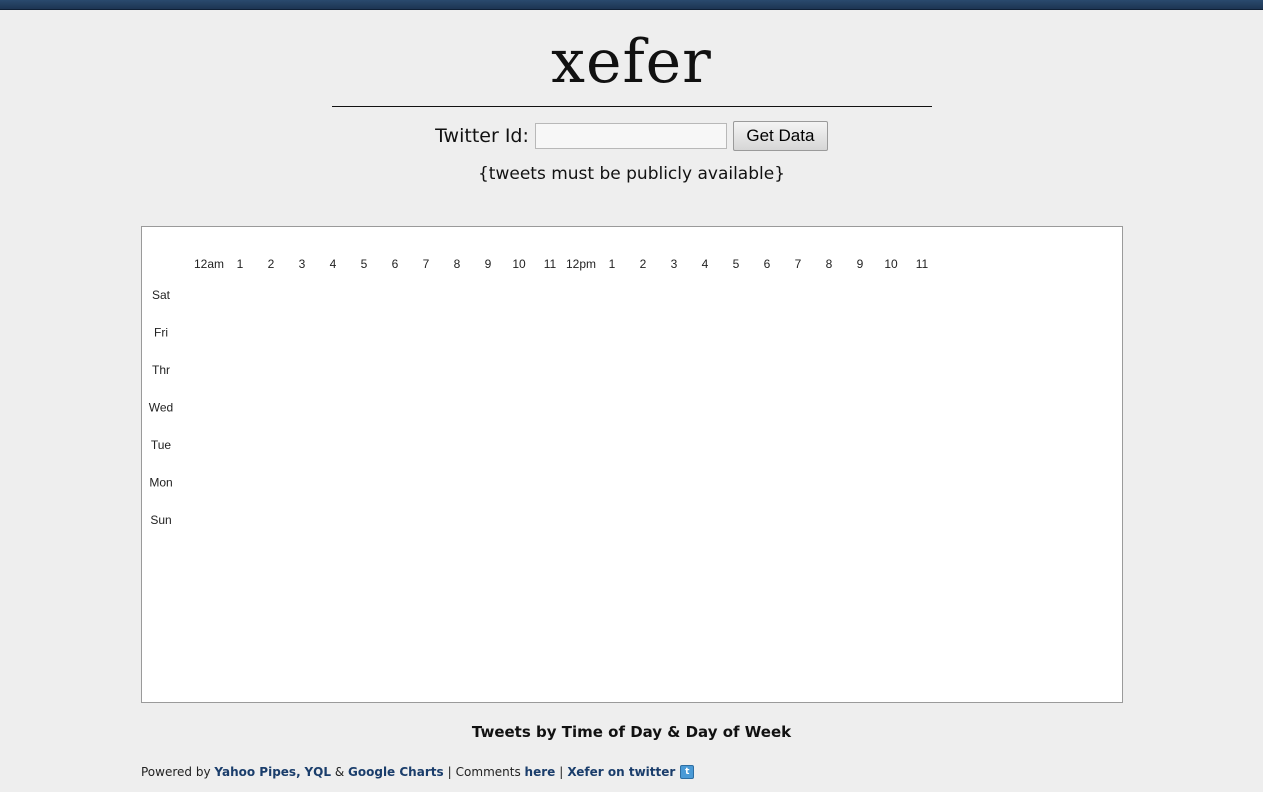  Describe the element at coordinates (161, 408) in the screenshot. I see `day-tick-label: Wed` at that location.